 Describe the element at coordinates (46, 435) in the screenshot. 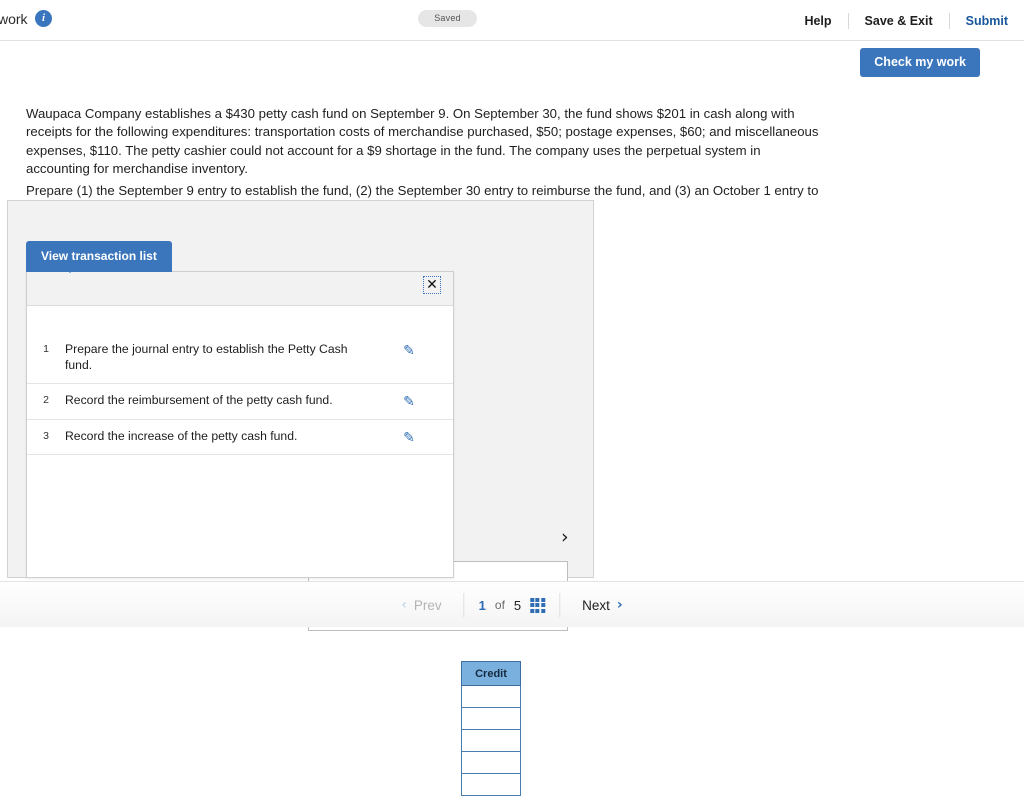

I see `list-item-number: 3` at that location.